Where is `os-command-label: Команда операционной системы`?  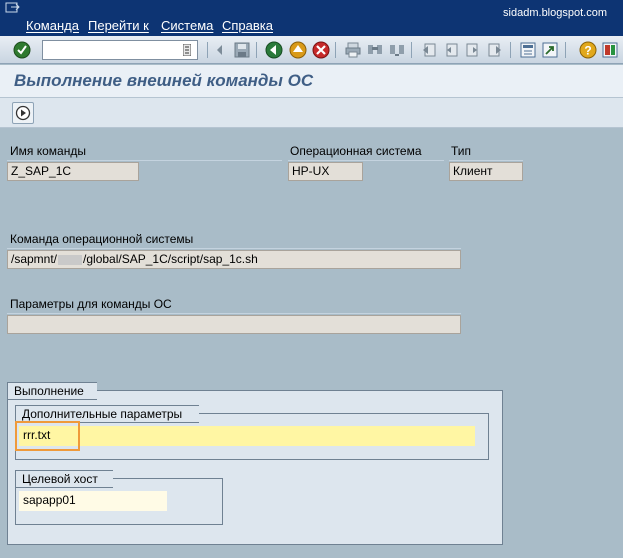 os-command-label: Команда операционной системы is located at coordinates (102, 239).